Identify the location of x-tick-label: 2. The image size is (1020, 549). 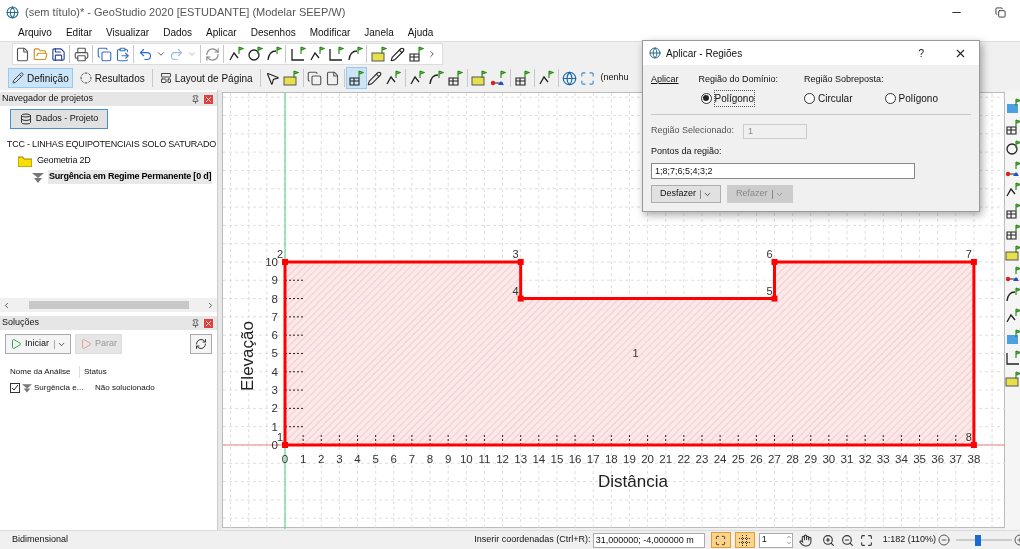
(321, 459).